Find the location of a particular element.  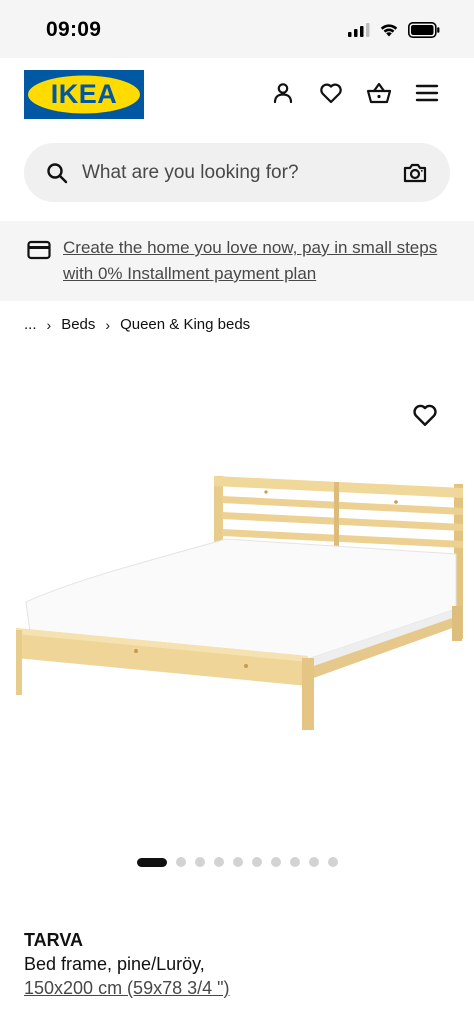

search-icon is located at coordinates (57, 172).